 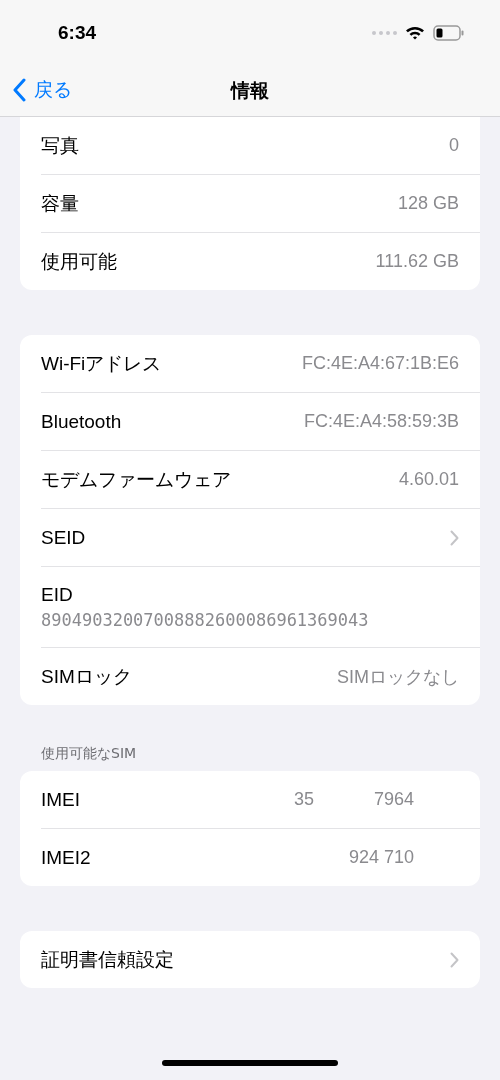 I want to click on signal-icon, so click(x=384, y=32).